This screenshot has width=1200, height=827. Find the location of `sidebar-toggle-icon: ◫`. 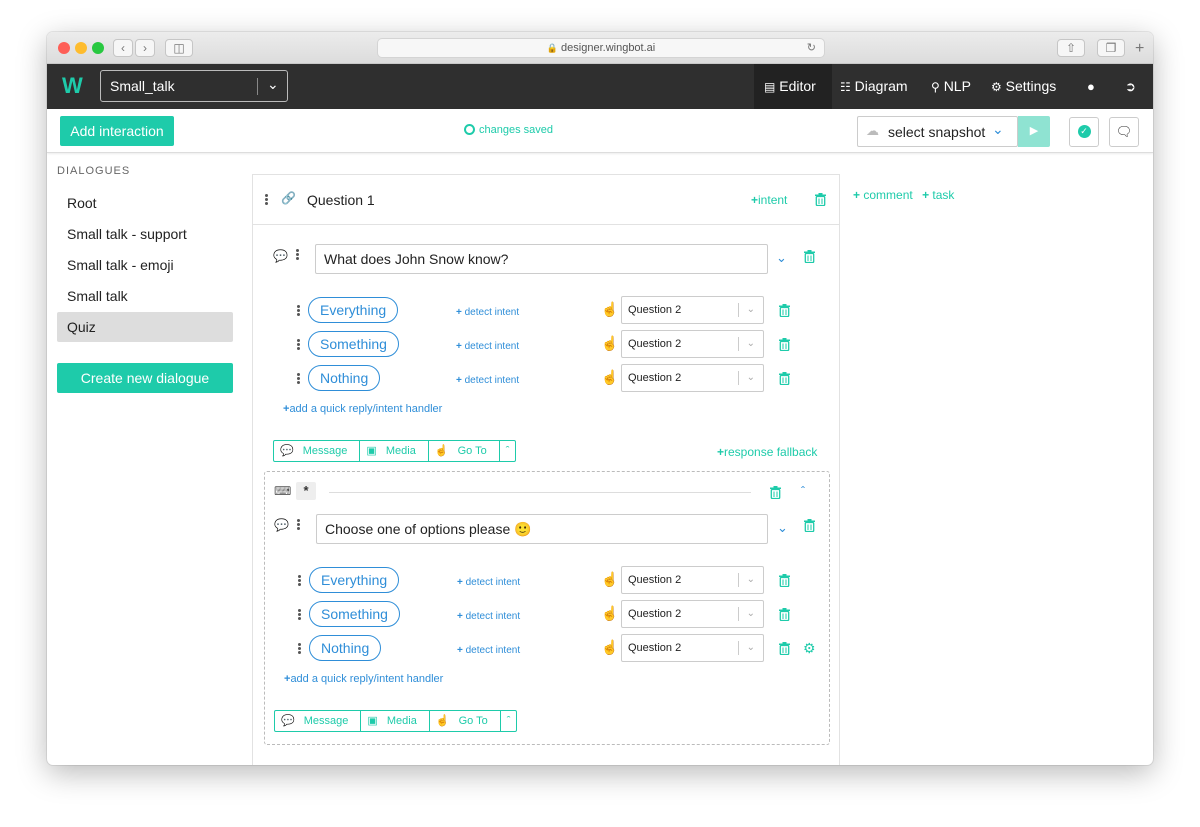

sidebar-toggle-icon: ◫ is located at coordinates (179, 48).